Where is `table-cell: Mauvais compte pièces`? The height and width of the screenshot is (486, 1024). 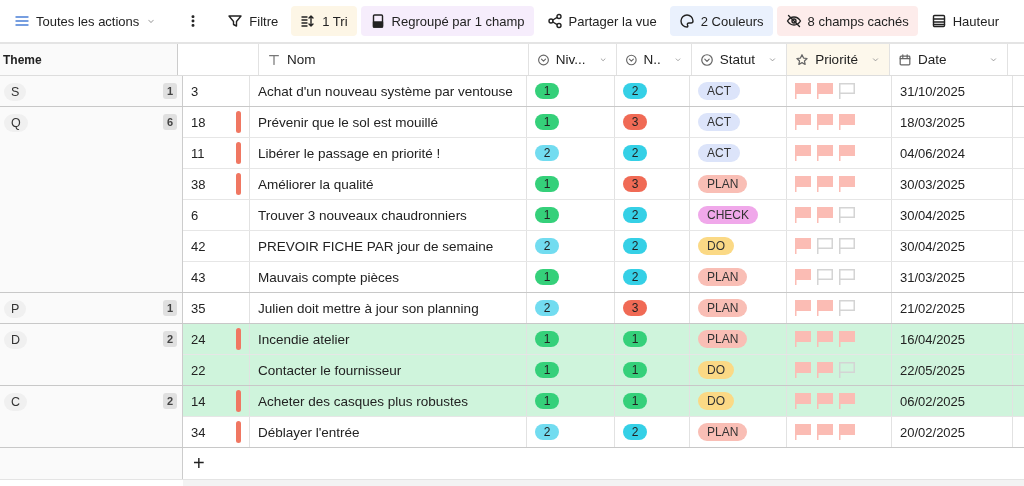
table-cell: Mauvais compte pièces is located at coordinates (329, 277).